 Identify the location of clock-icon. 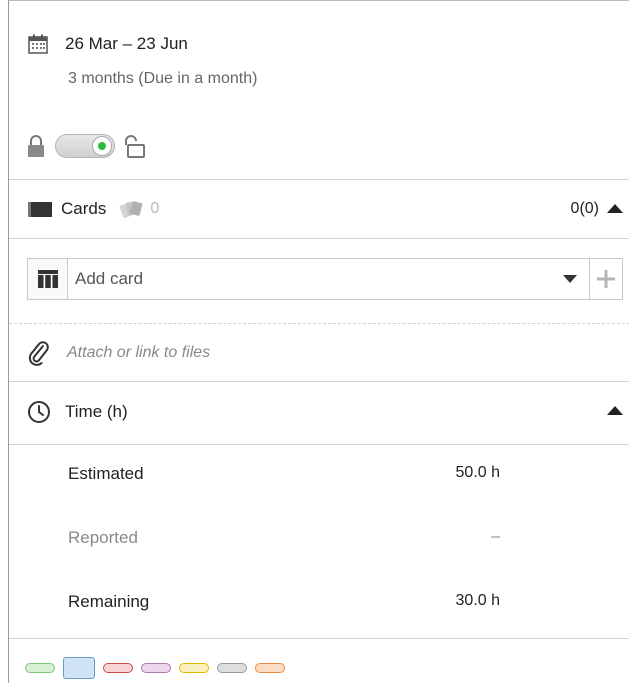
(39, 412).